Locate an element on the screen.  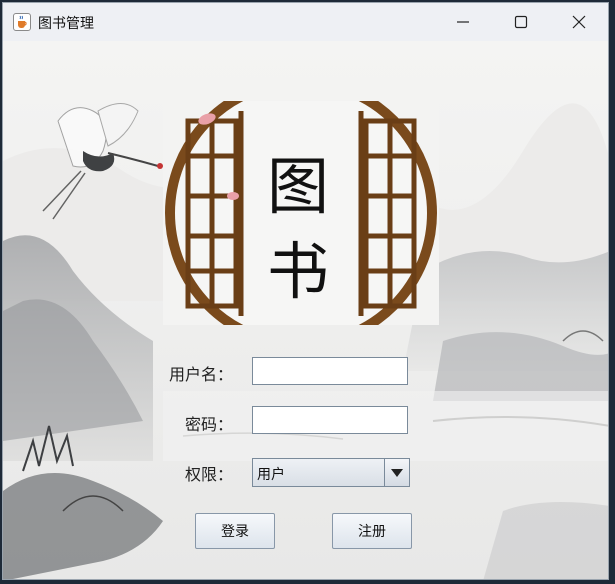
role-select: 用户 is located at coordinates (331, 472).